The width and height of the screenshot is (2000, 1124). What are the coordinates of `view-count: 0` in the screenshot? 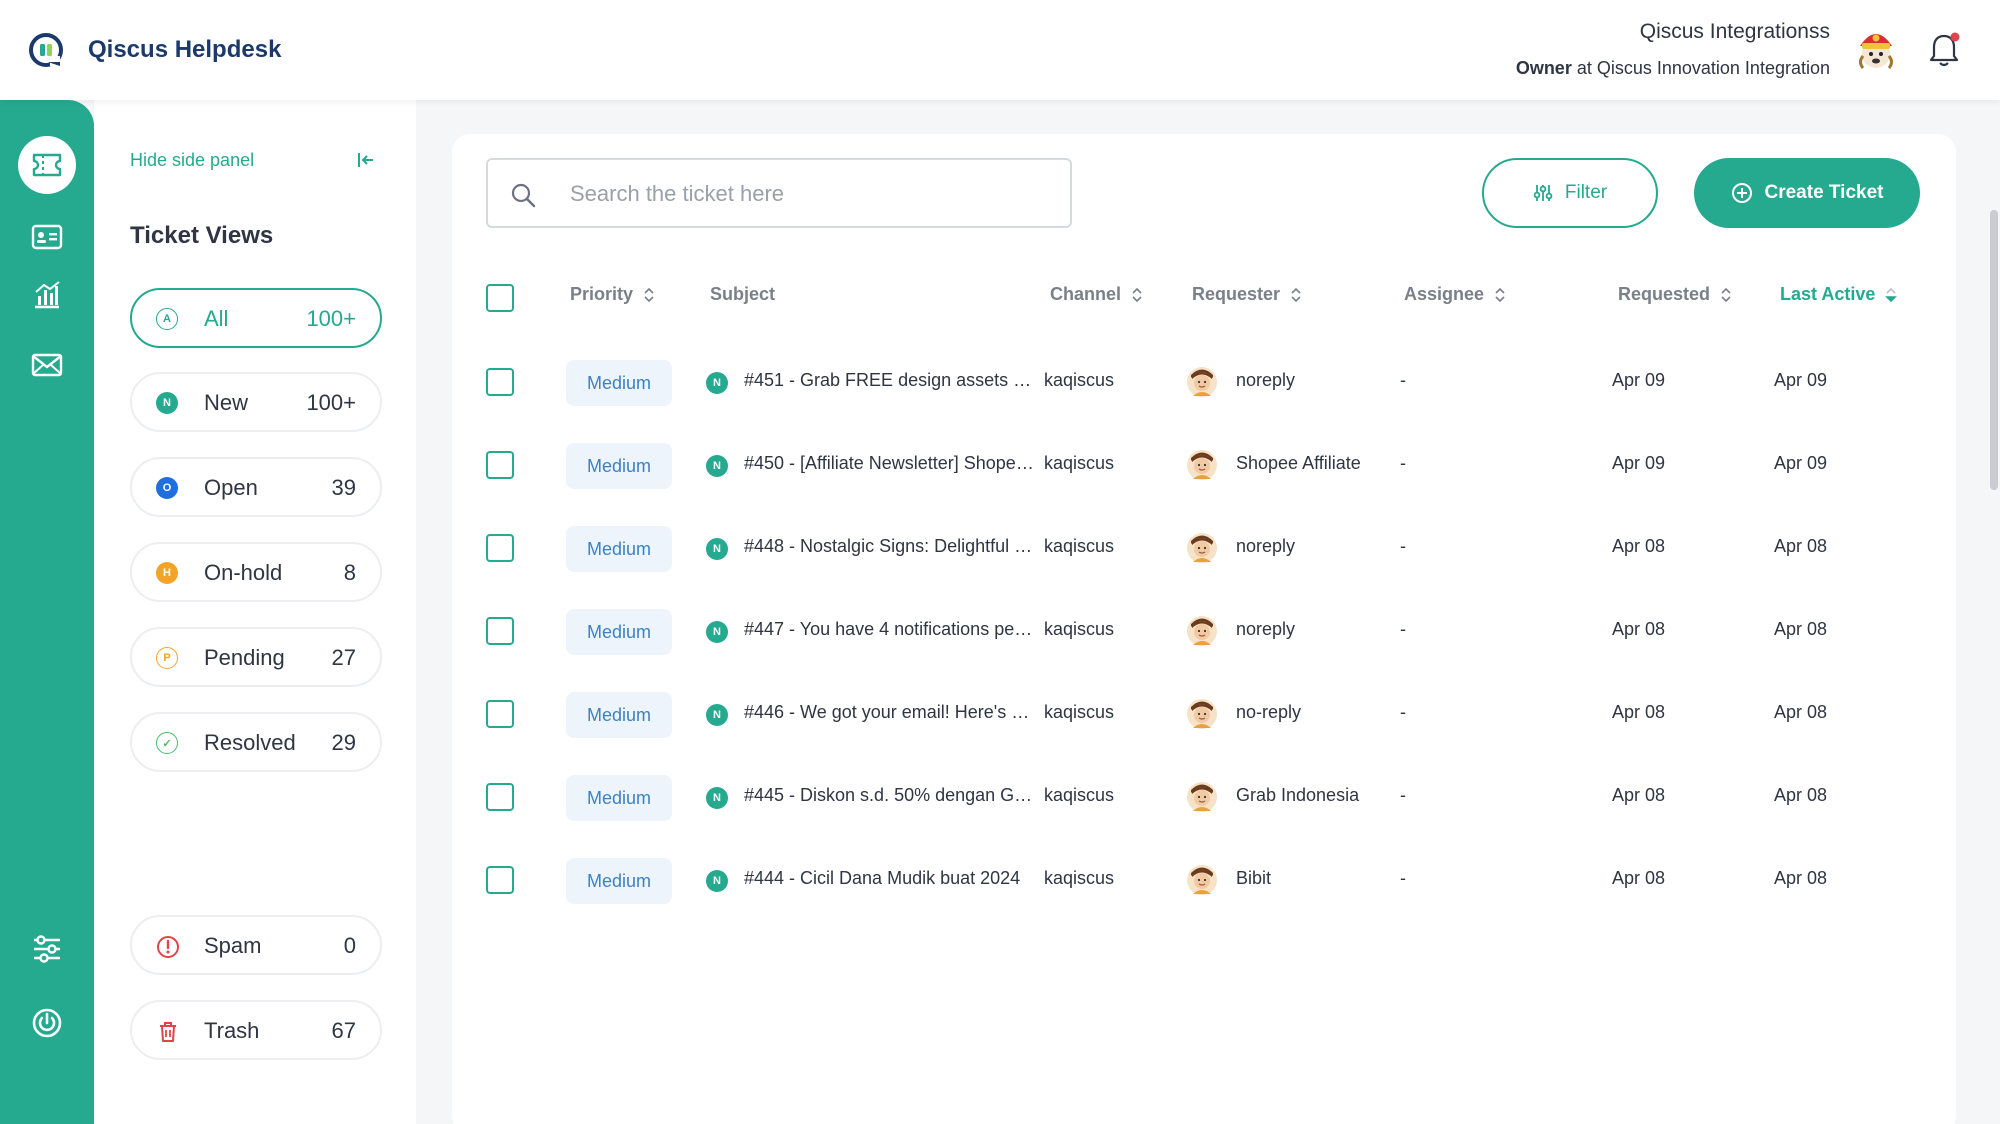 It's located at (349, 945).